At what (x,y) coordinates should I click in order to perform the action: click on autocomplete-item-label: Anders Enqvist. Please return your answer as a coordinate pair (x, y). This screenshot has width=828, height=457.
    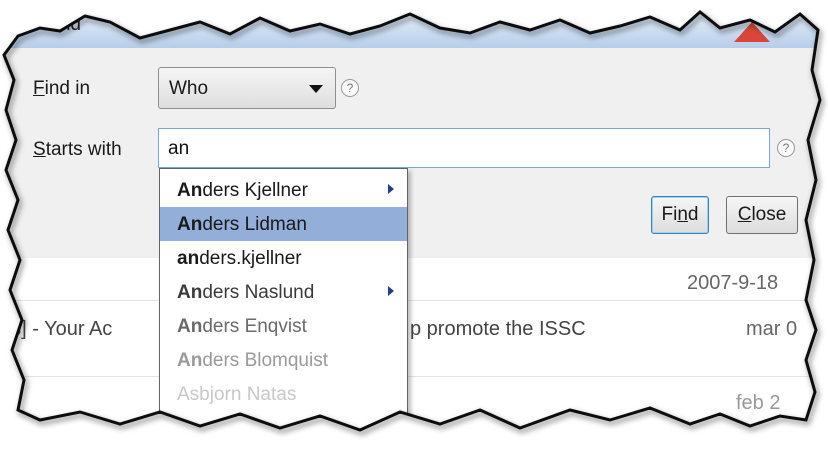
    Looking at the image, I should click on (242, 327).